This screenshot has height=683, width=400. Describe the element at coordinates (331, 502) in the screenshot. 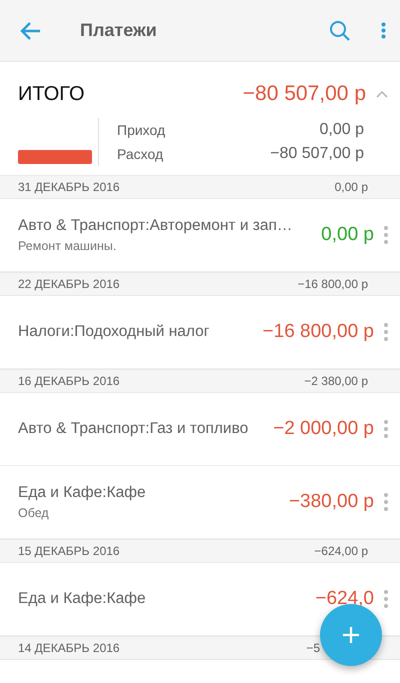

I see `payment-amount: −380,00 р` at that location.